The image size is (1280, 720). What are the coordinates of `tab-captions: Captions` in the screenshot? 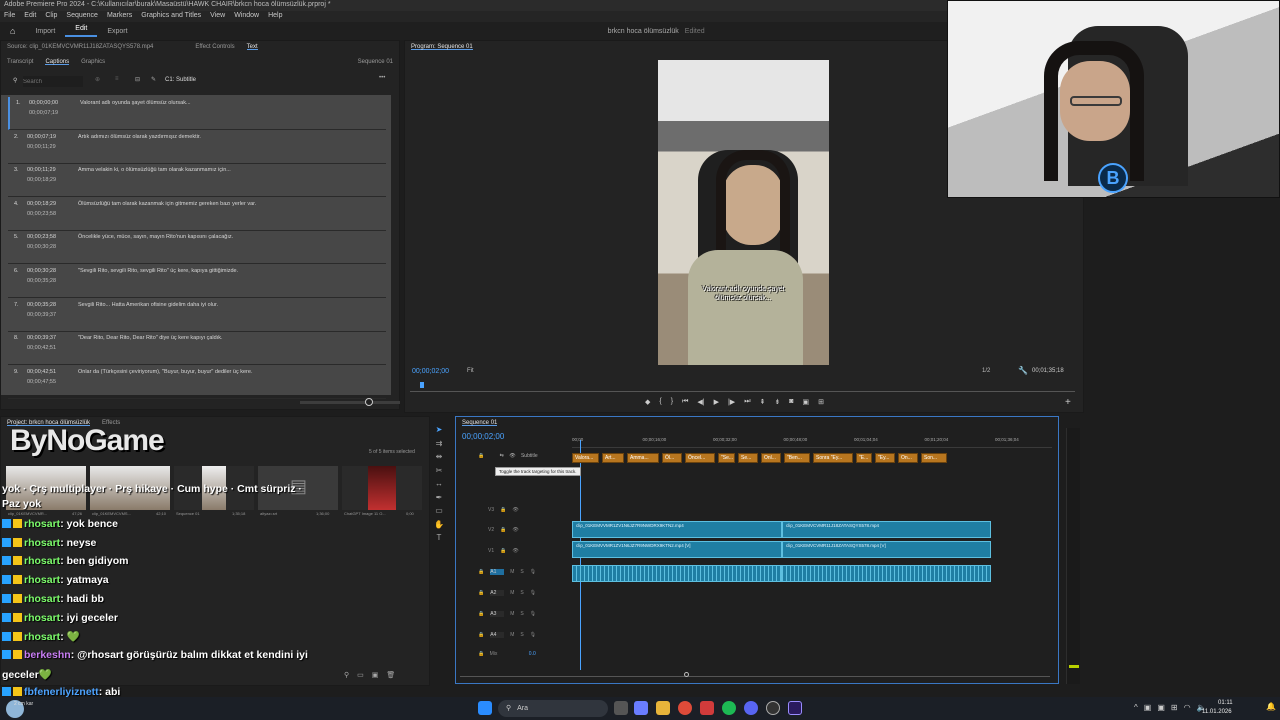 It's located at (57, 62).